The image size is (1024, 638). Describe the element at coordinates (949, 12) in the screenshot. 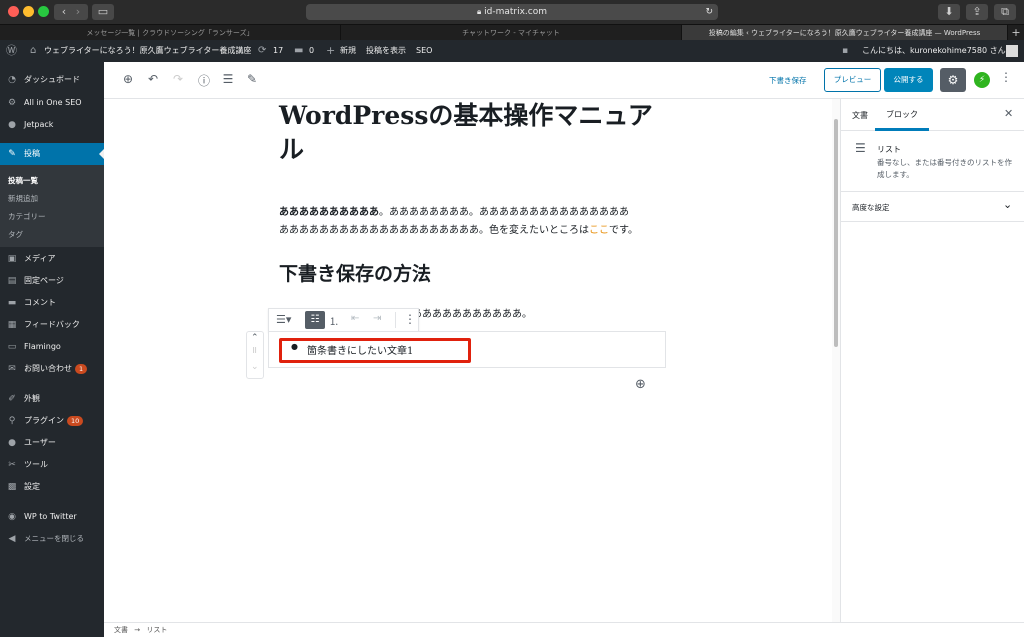

I see `download-icon: ⬇` at that location.